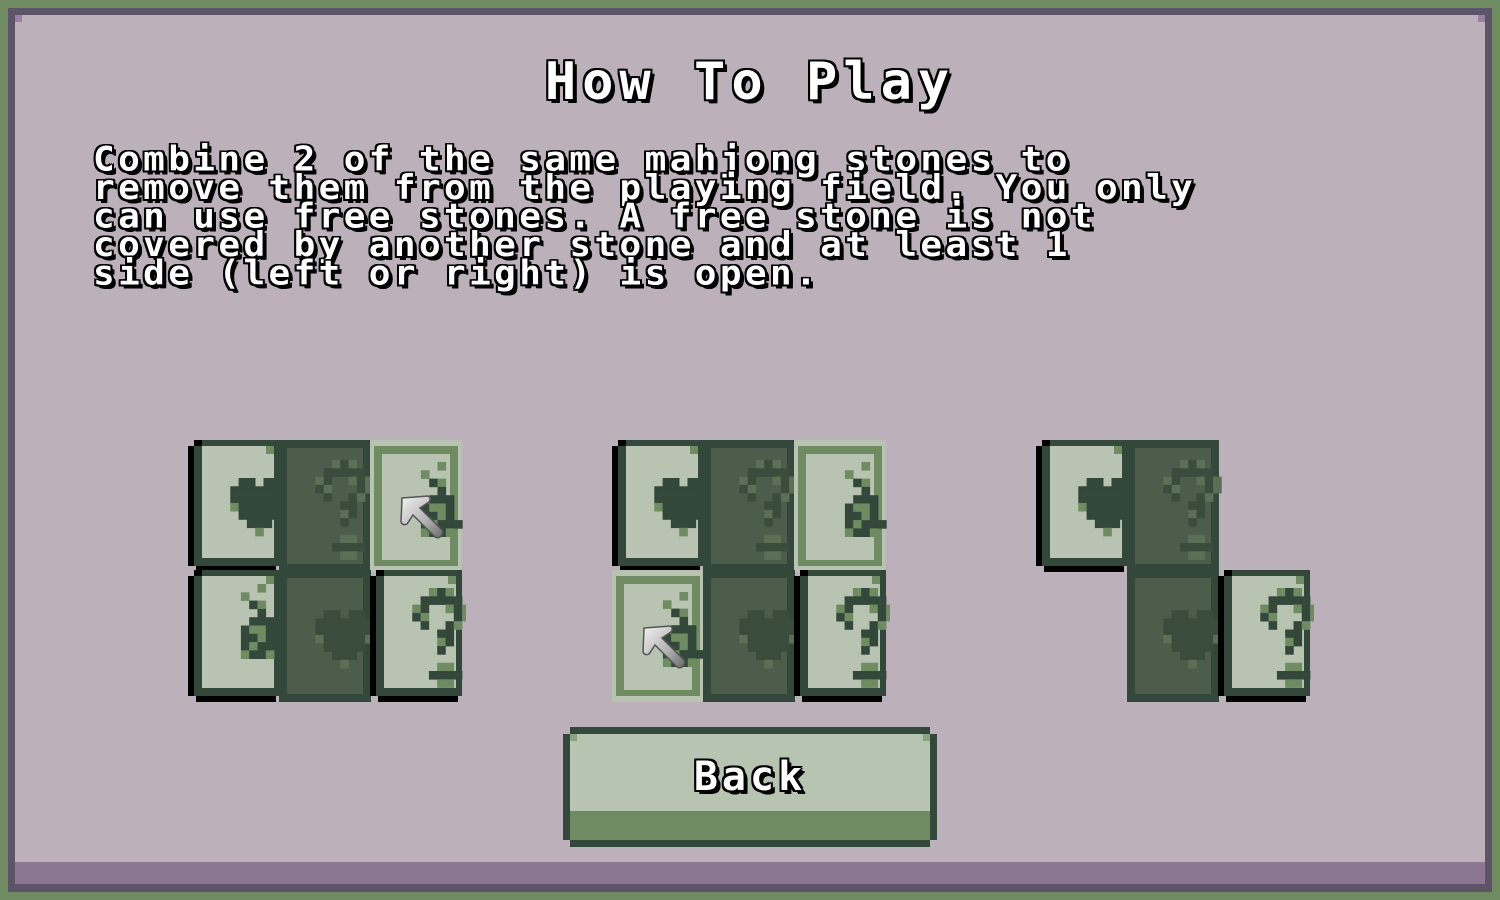  I want to click on mahjong-tile-bomb-free, so click(235, 636).